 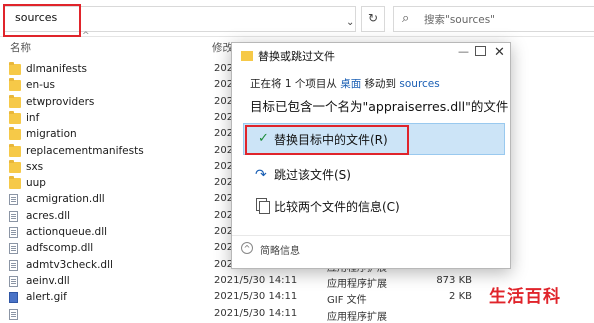 I want to click on column-header-date: 修改, so click(x=222, y=47).